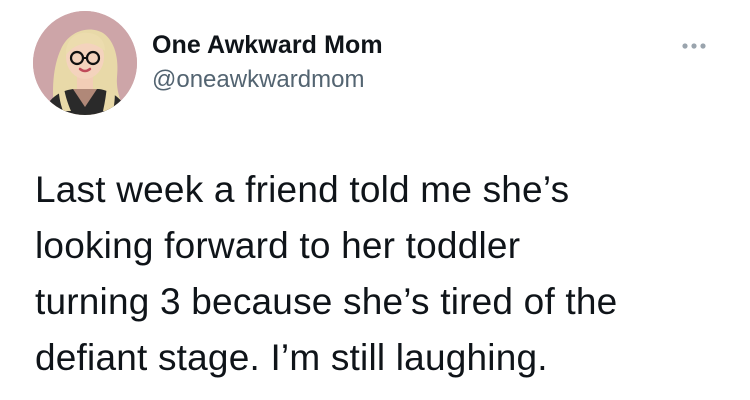  I want to click on tweet-text-line: looking forward to her toddler, so click(278, 245).